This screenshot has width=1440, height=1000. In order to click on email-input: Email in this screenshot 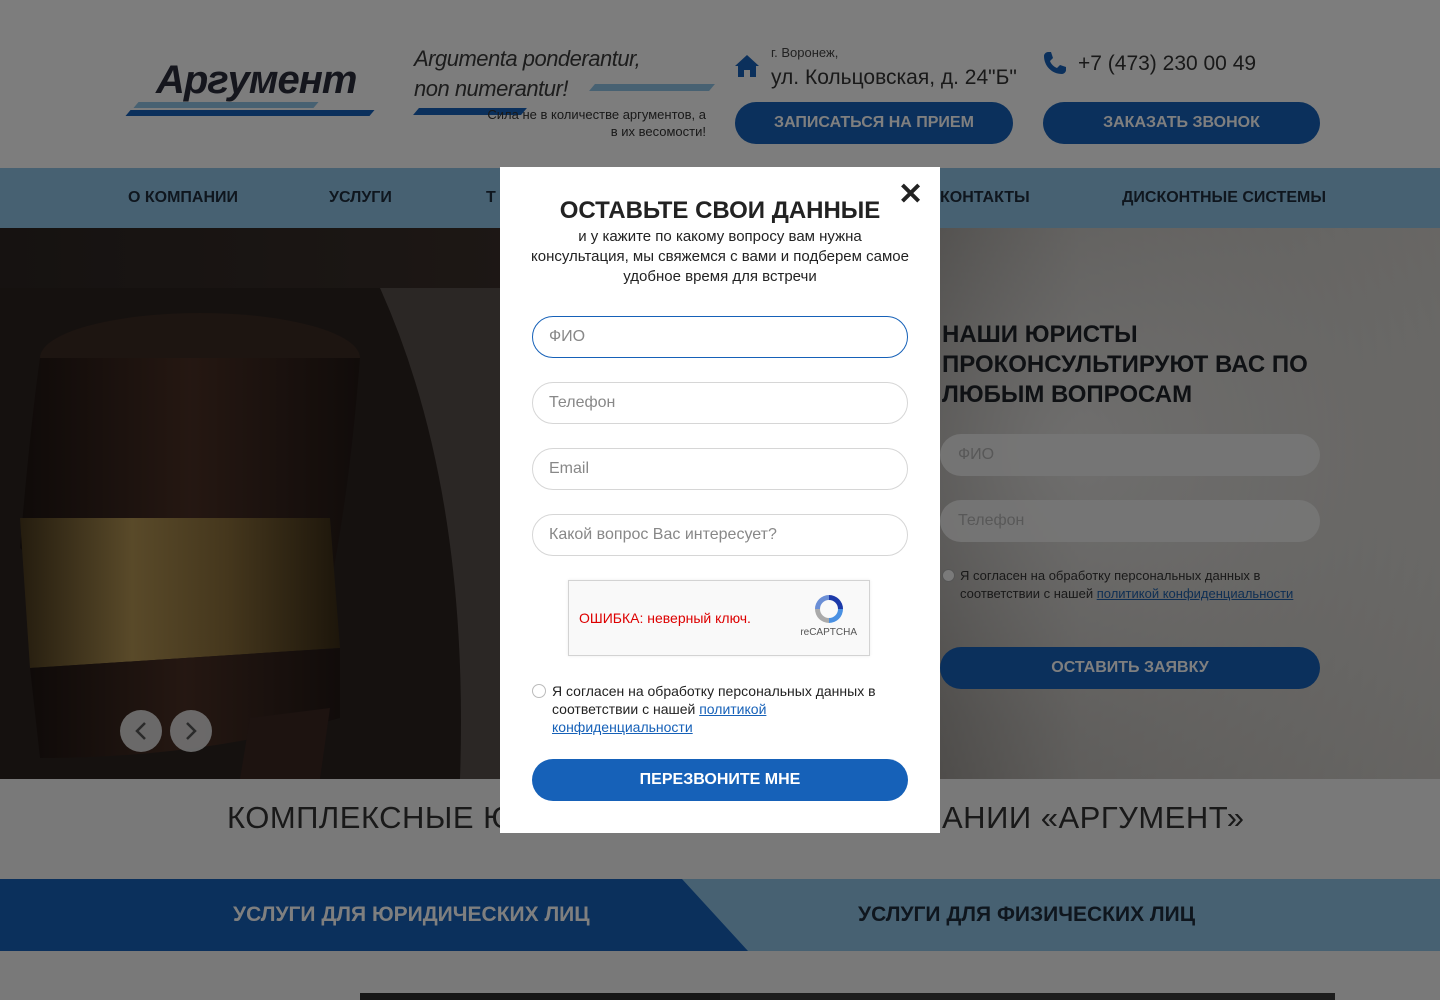, I will do `click(720, 469)`.